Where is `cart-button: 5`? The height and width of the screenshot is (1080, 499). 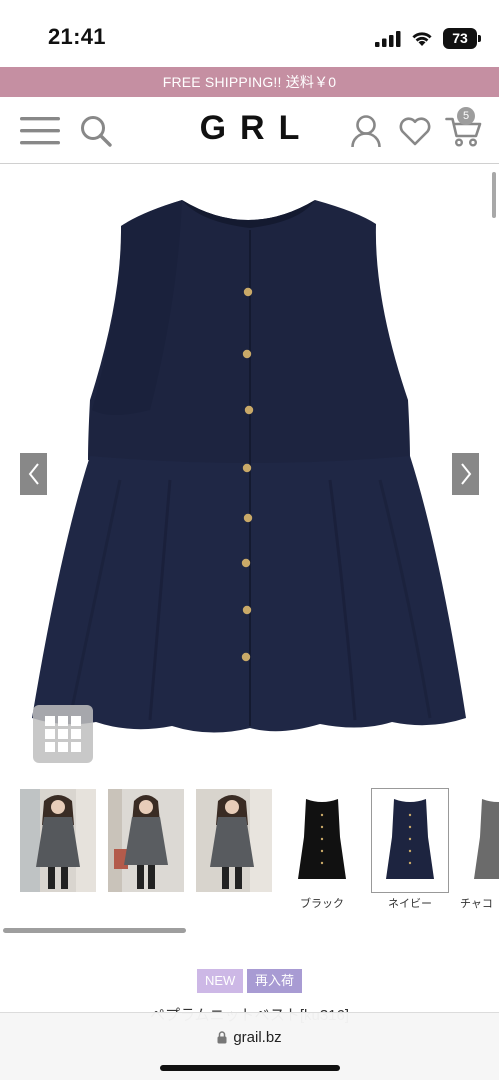
cart-button: 5 is located at coordinates (464, 130).